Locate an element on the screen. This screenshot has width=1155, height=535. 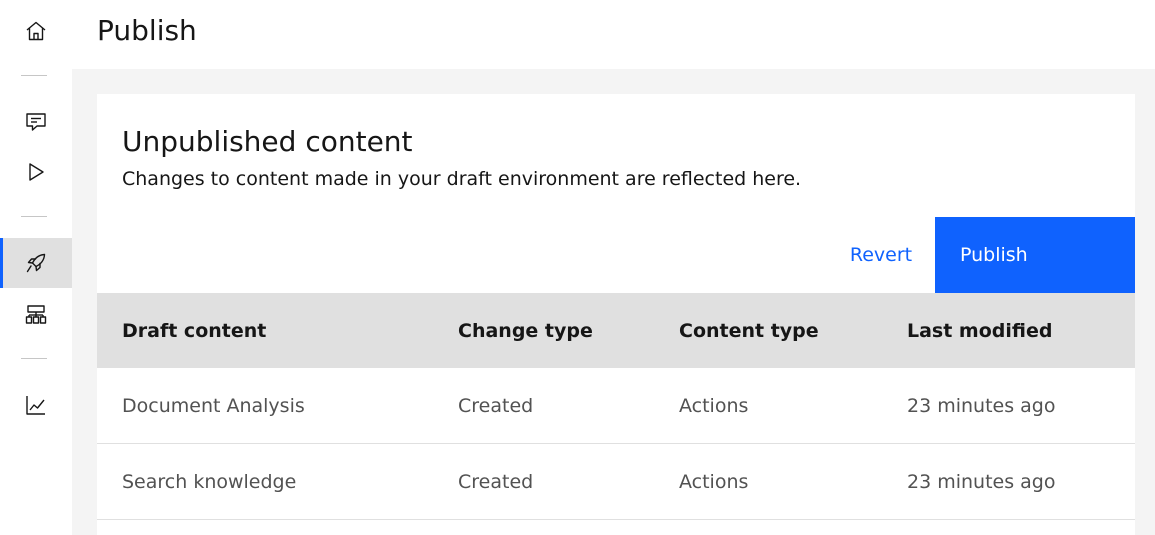
nav-item-analytics is located at coordinates (36, 405).